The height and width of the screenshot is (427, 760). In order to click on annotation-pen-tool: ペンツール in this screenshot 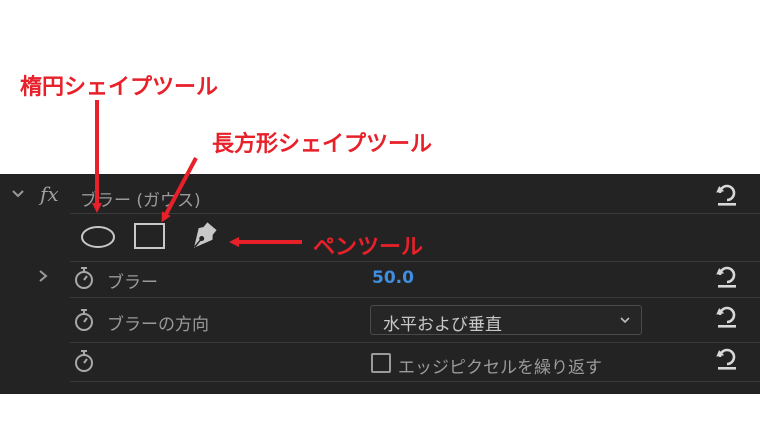, I will do `click(368, 247)`.